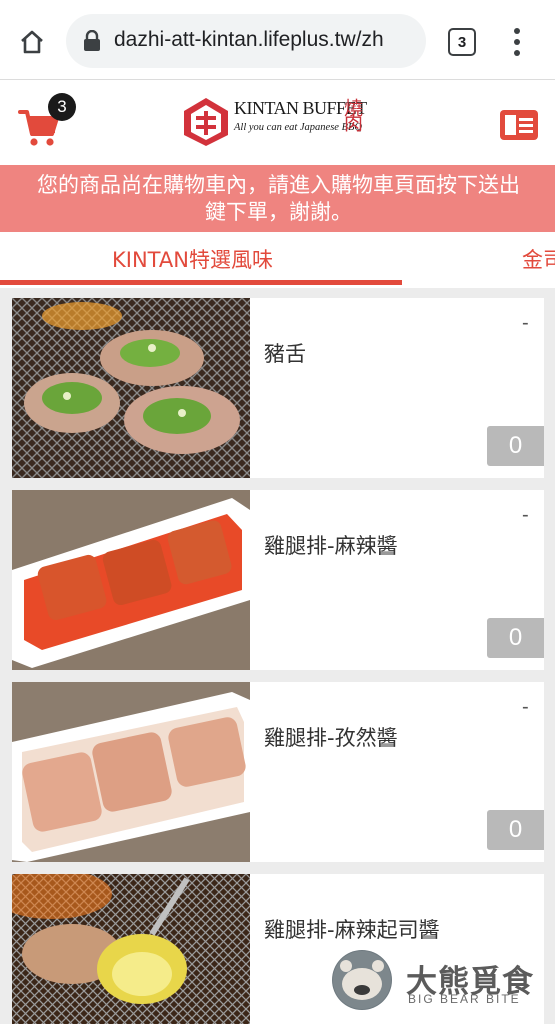 This screenshot has height=1024, width=555. Describe the element at coordinates (362, 980) in the screenshot. I see `bear-logo-icon` at that location.